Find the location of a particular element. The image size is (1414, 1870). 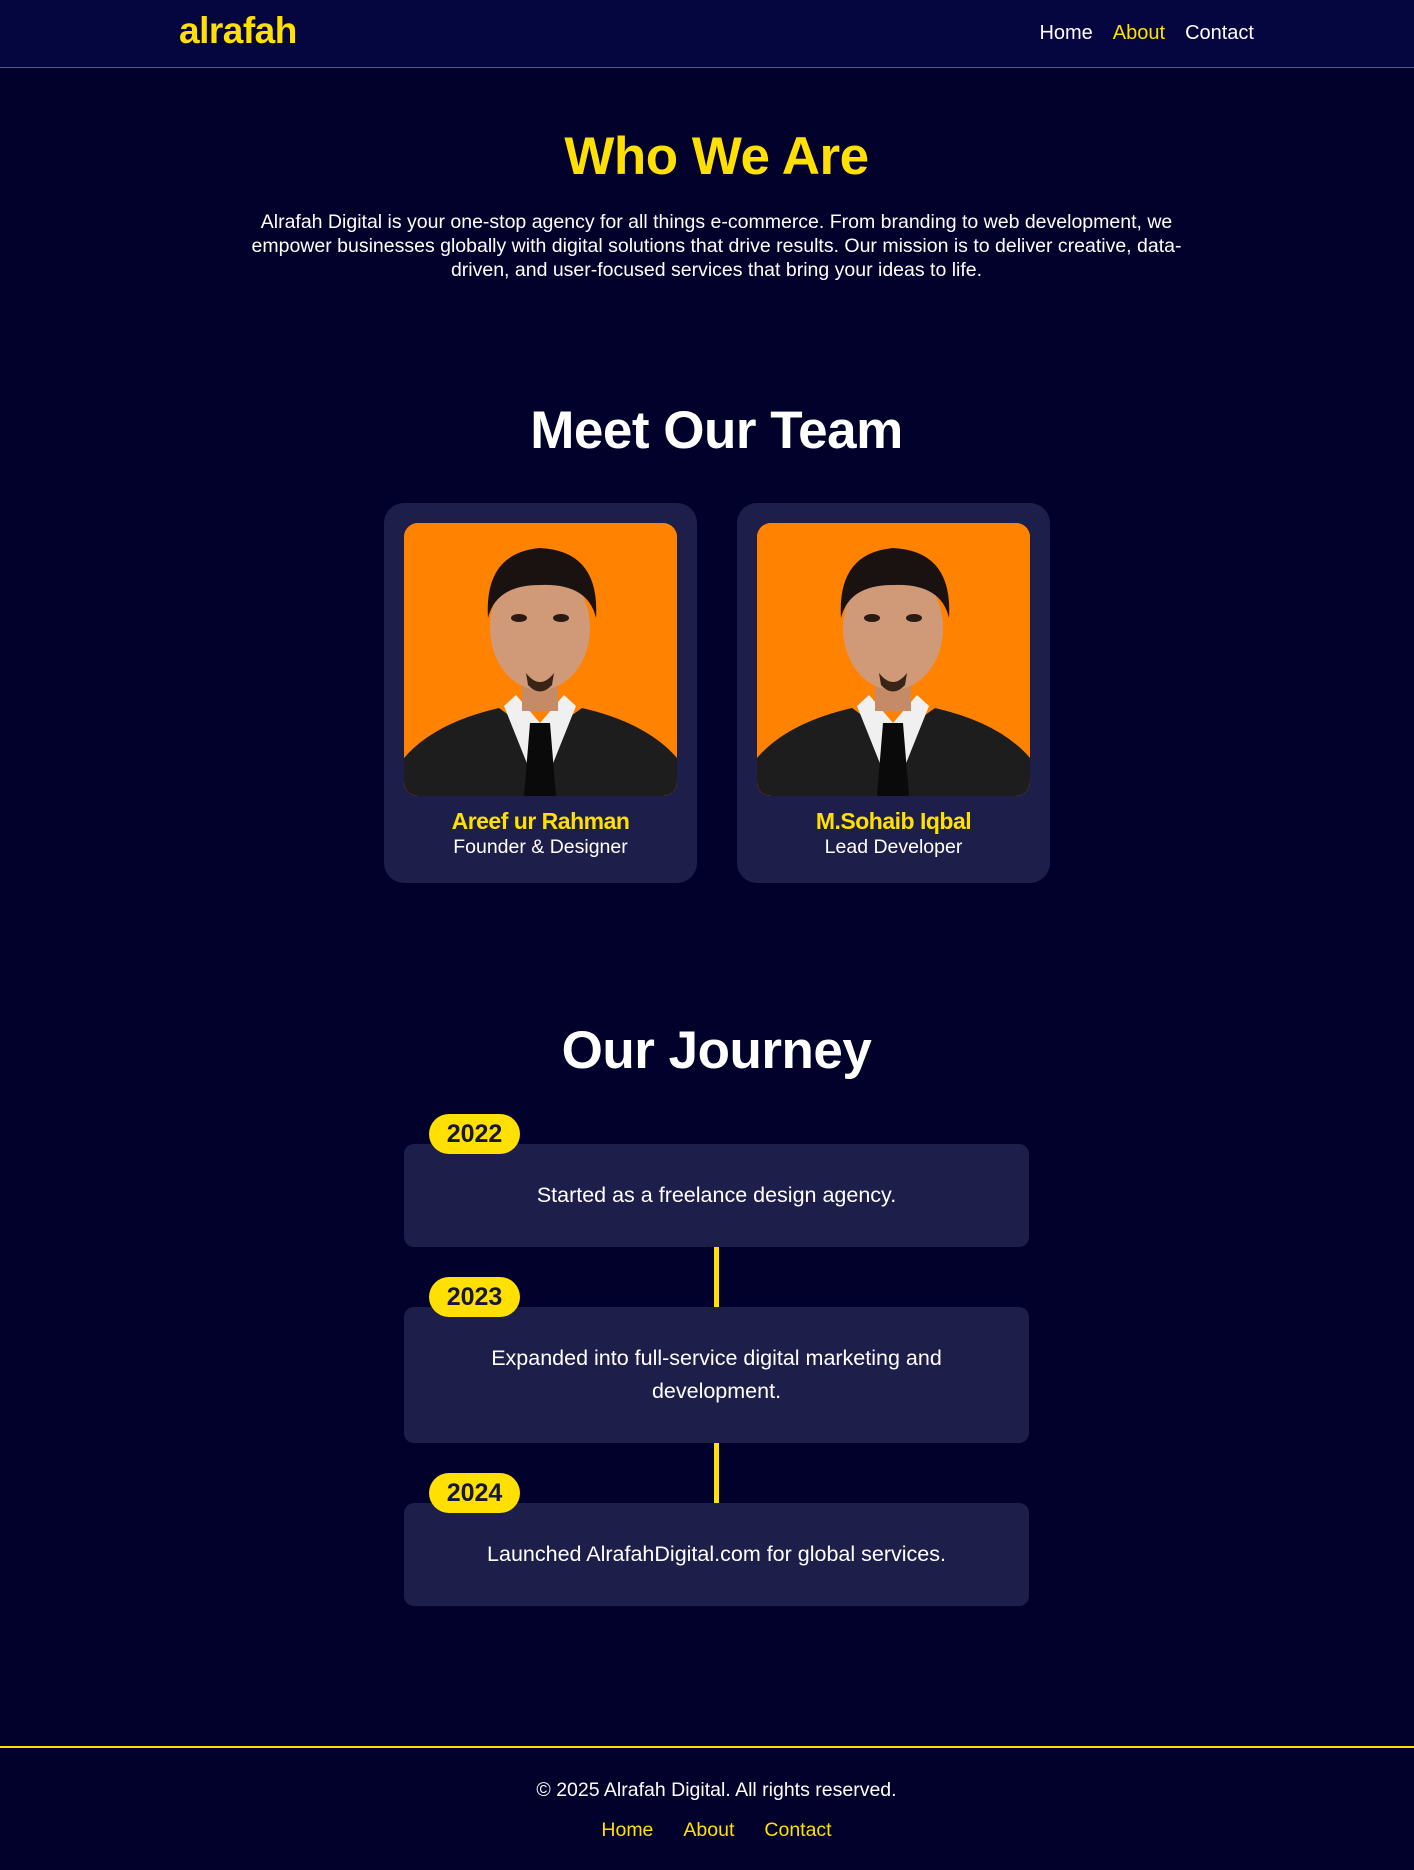

nav-contact-link: Contact is located at coordinates (1219, 33).